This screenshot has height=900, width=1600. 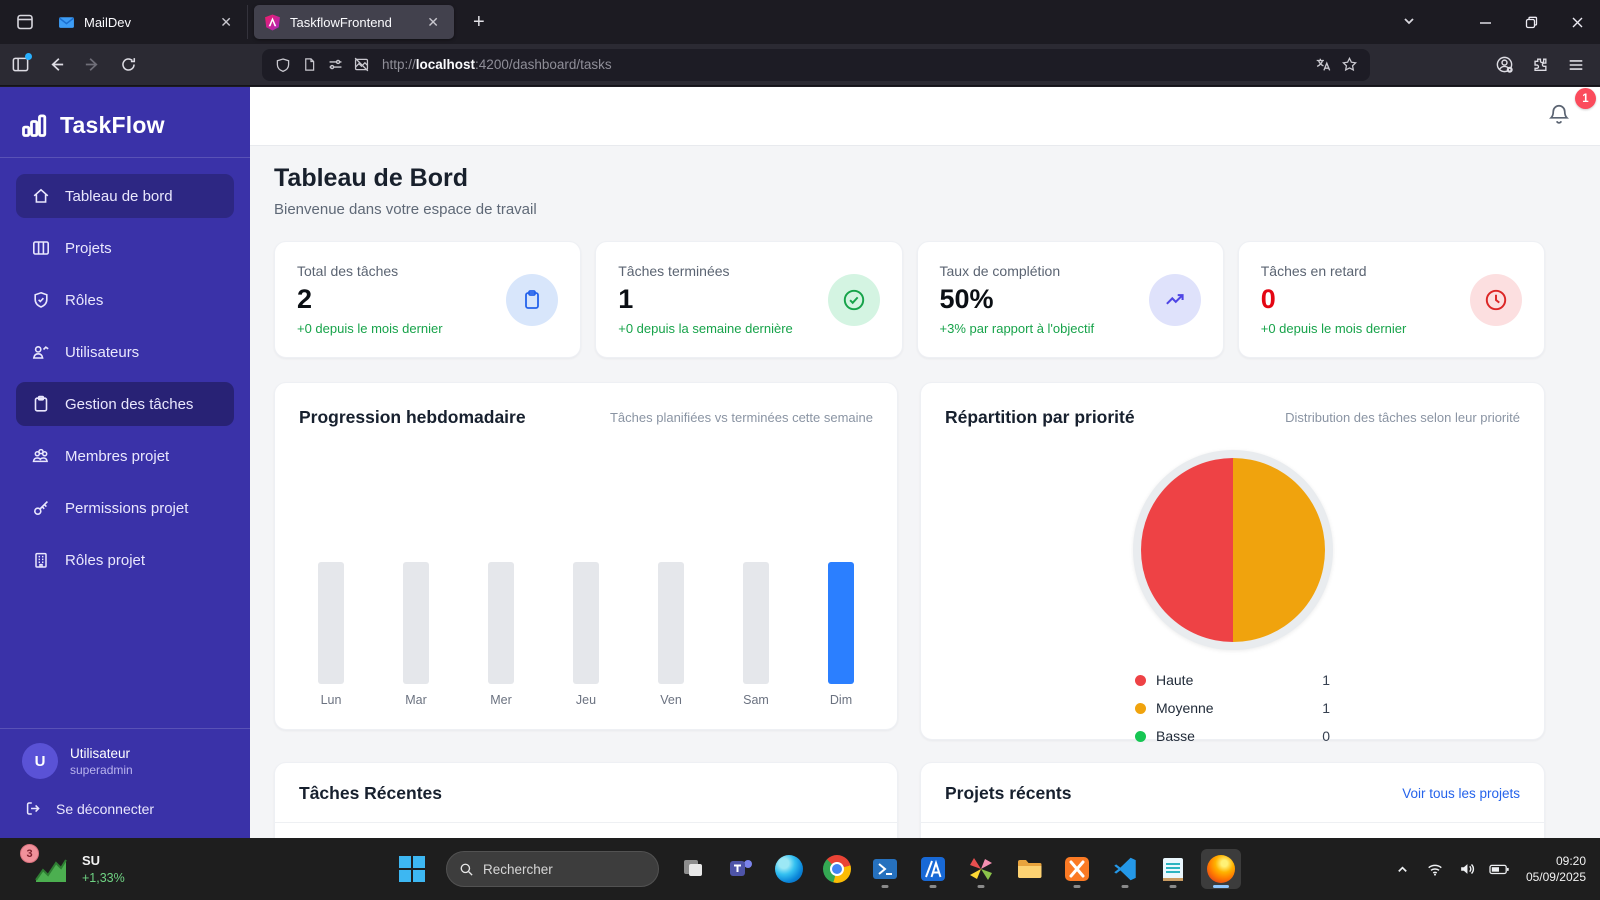 What do you see at coordinates (405, 209) in the screenshot?
I see `page-subtitle: Bienvenue dans votre espace de travail` at bounding box center [405, 209].